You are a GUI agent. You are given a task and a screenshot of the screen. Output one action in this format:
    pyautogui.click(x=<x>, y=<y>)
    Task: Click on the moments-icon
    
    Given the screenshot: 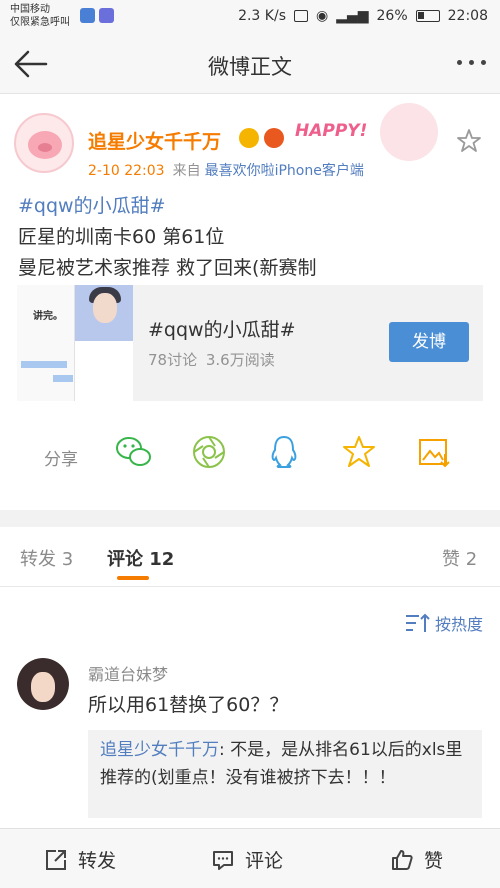 What is the action you would take?
    pyautogui.click(x=209, y=452)
    